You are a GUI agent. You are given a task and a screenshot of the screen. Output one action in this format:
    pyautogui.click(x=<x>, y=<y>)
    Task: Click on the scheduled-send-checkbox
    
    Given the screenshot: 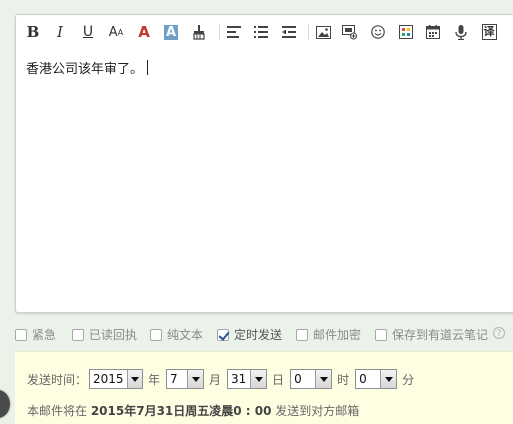 What is the action you would take?
    pyautogui.click(x=223, y=334)
    